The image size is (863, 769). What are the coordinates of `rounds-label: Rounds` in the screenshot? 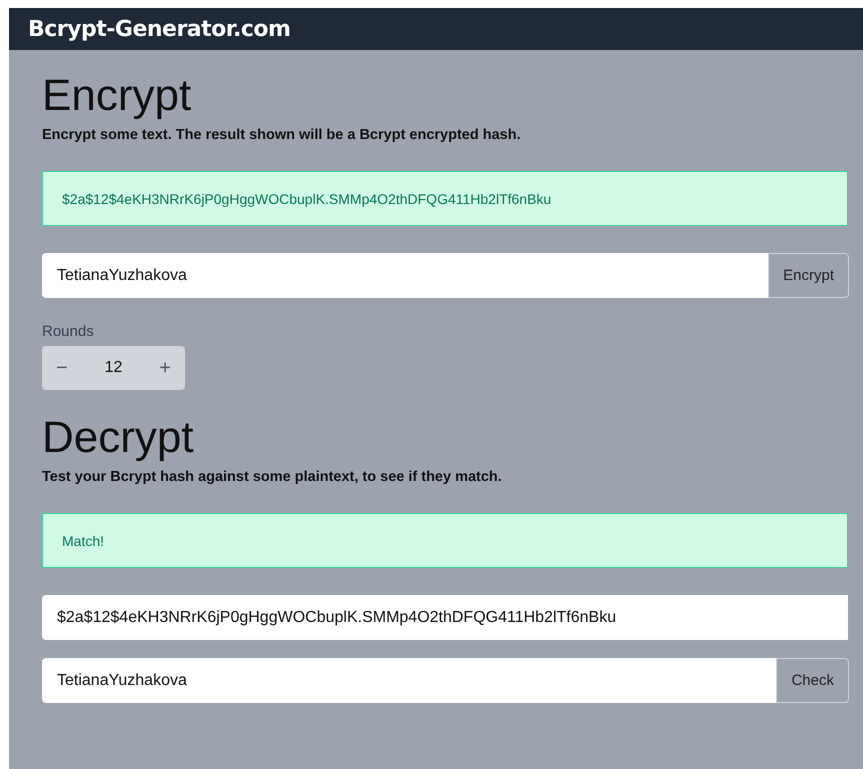 It's located at (68, 331).